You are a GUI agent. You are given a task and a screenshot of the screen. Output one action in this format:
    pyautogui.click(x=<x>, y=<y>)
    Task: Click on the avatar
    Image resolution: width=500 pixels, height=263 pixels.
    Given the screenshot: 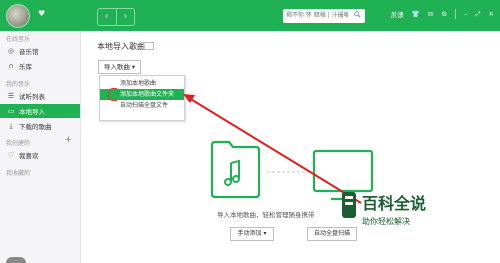 What is the action you would take?
    pyautogui.click(x=18, y=16)
    